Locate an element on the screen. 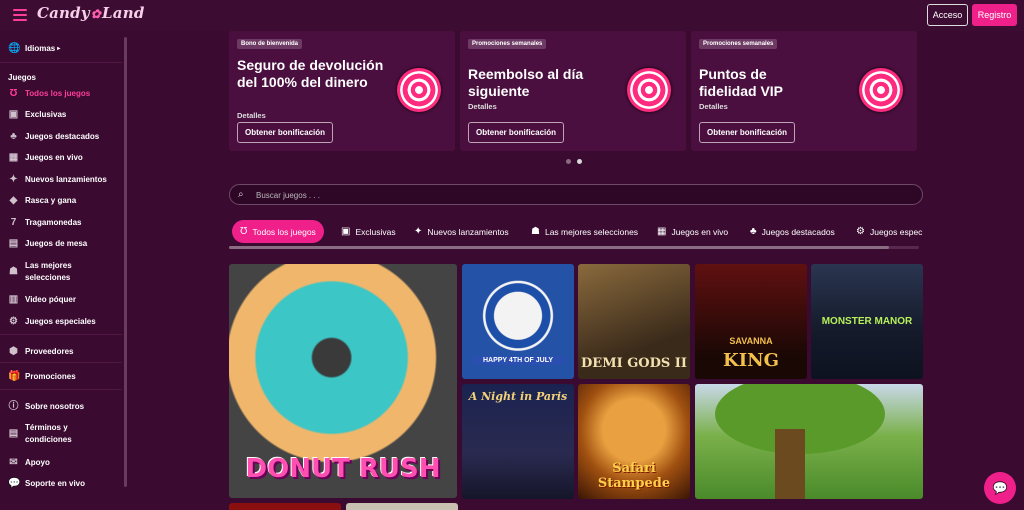 Image resolution: width=1024 pixels, height=510 pixels. sidebar-item-live-support: 💬 Soporte en vivo is located at coordinates (46, 483).